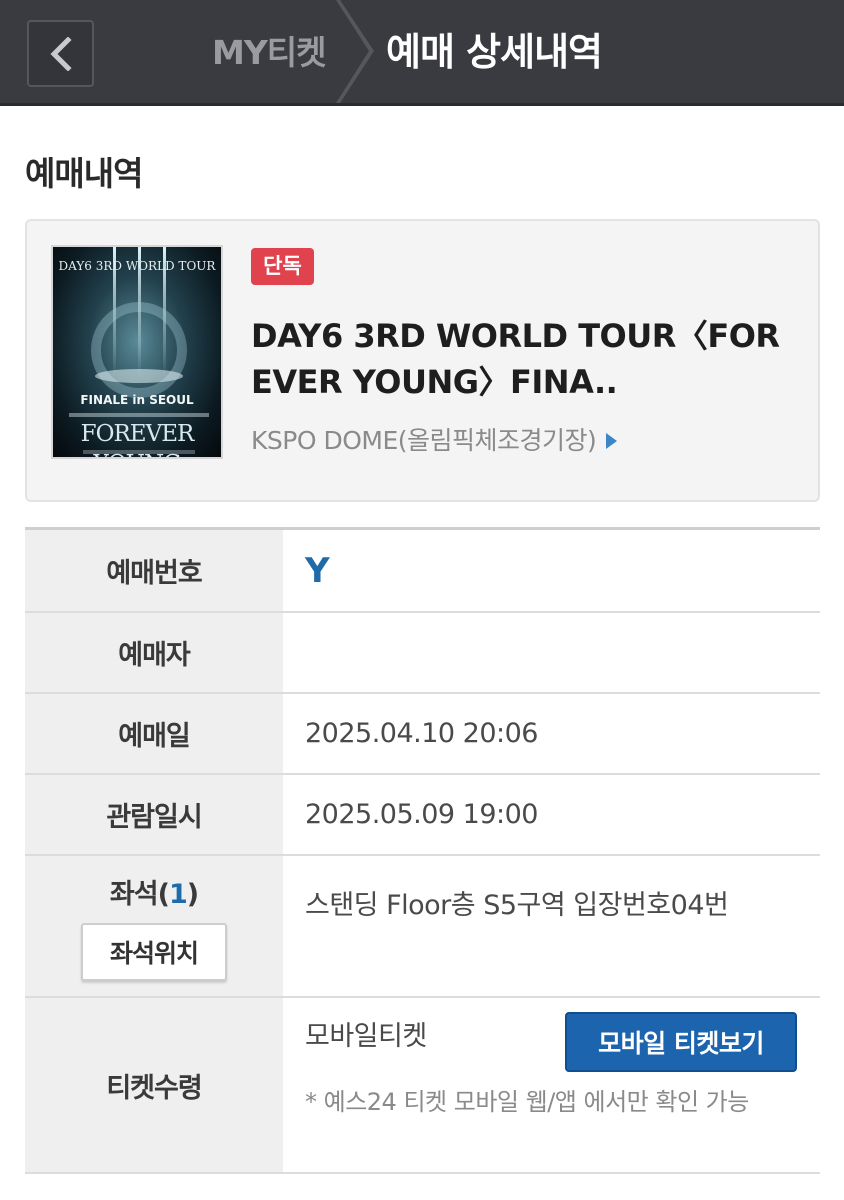 This screenshot has height=1200, width=844. Describe the element at coordinates (366, 1036) in the screenshot. I see `ticket-method: 모바일티켓` at that location.